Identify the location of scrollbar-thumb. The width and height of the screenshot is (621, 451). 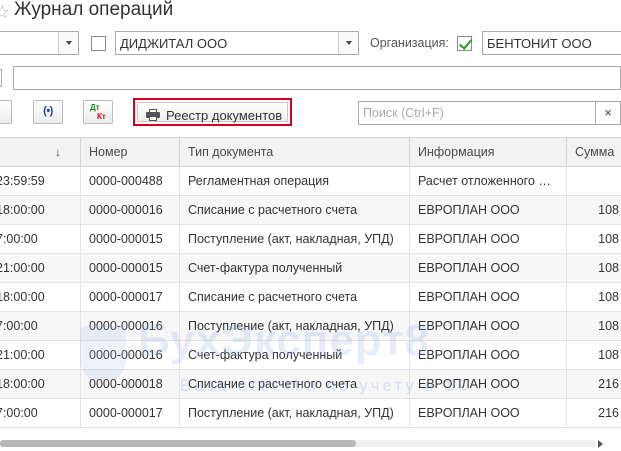
(178, 443).